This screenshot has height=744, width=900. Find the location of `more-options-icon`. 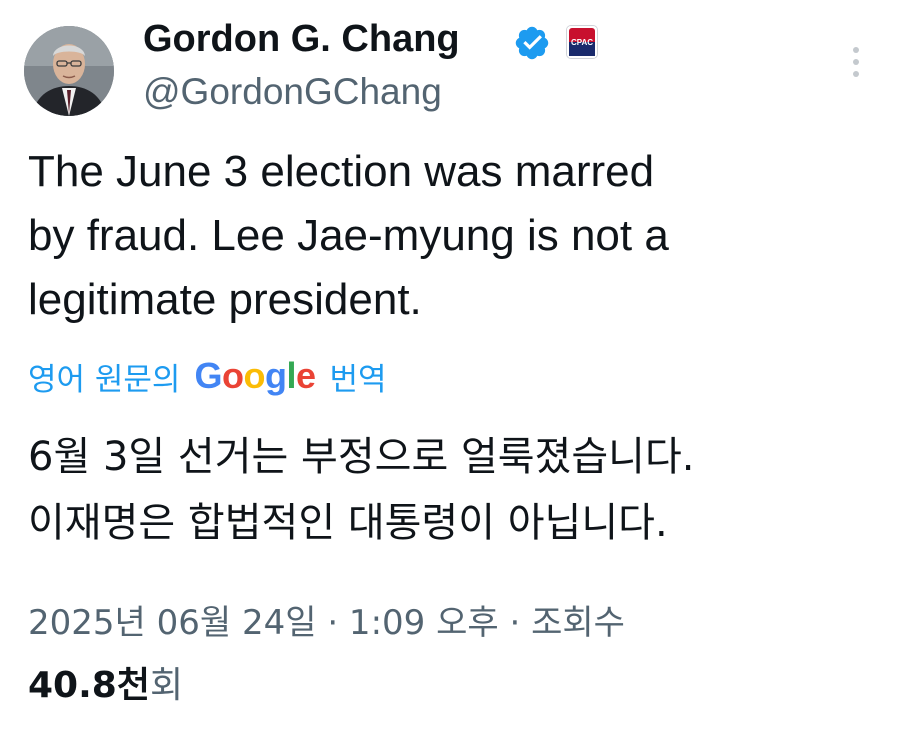

more-options-icon is located at coordinates (856, 62).